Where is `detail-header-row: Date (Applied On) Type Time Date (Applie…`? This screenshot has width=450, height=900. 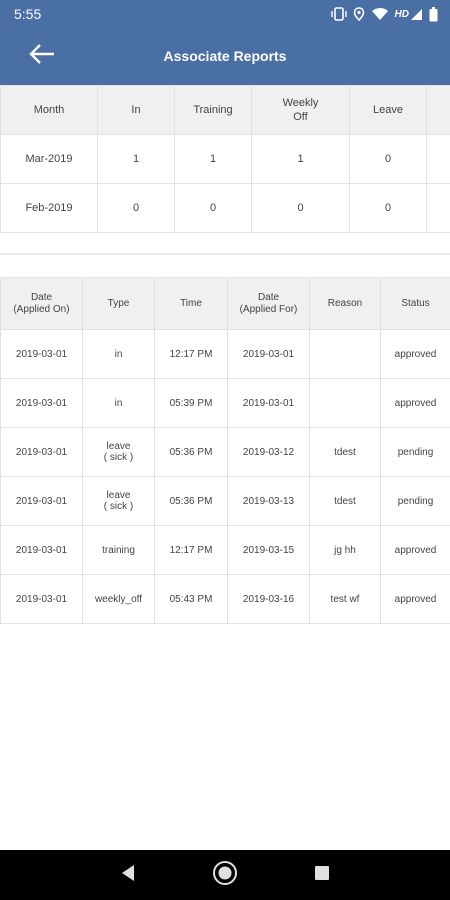
detail-header-row: Date (Applied On) Type Time Date (Applie… is located at coordinates (225, 303).